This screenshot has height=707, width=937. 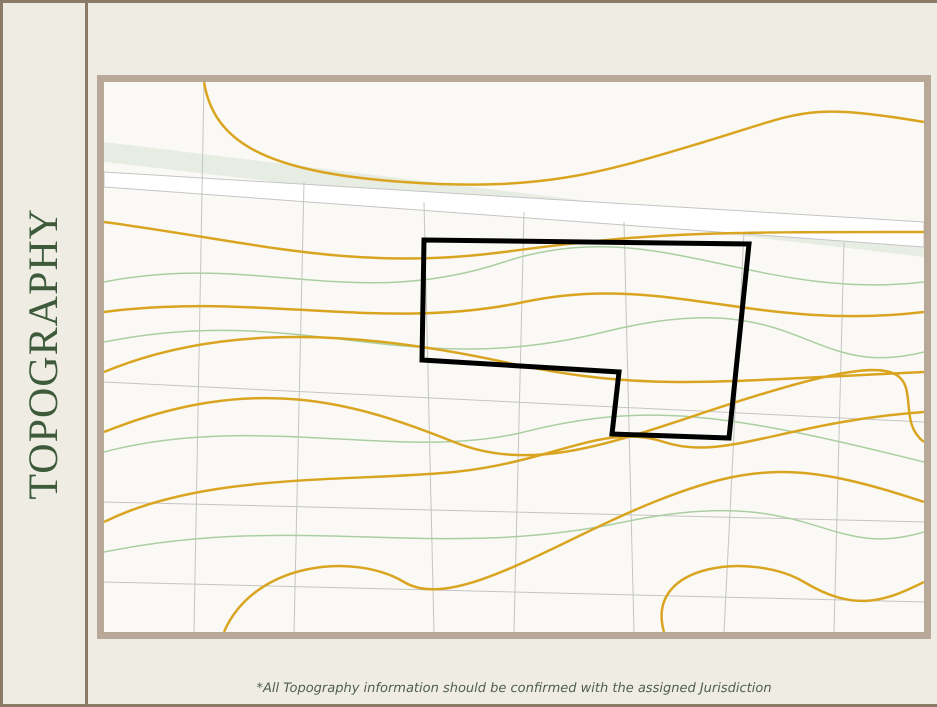 I want to click on section-title: TOPOGRAPHY, so click(x=44, y=354).